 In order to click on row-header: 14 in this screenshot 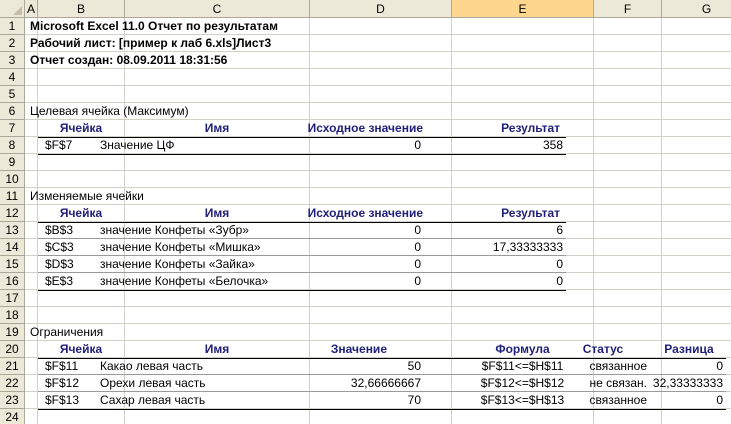, I will do `click(12, 247)`.